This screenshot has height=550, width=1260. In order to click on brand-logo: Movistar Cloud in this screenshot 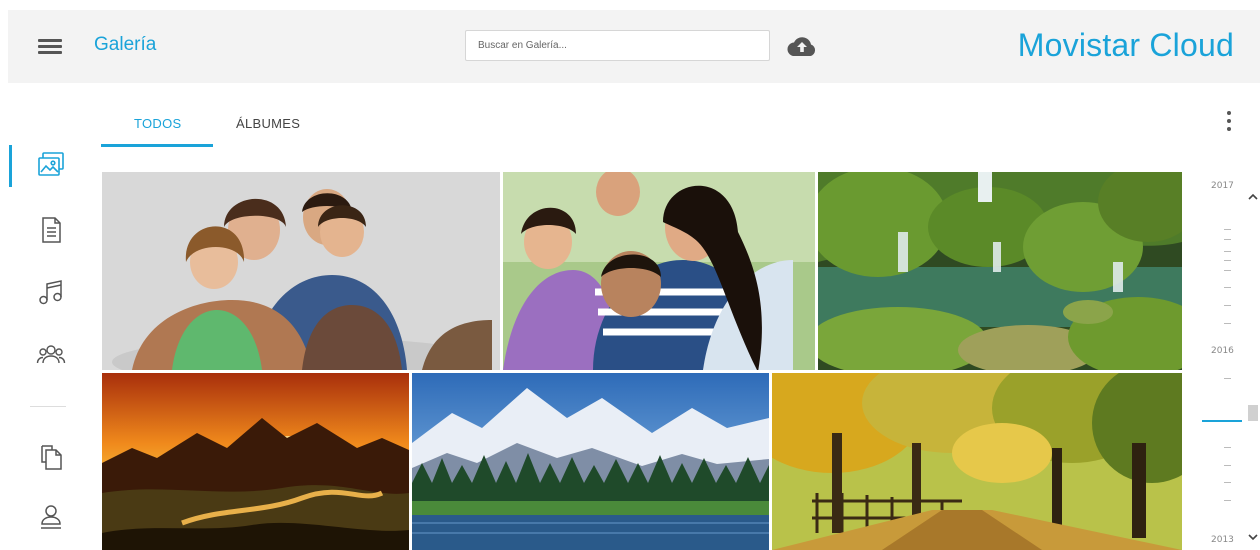, I will do `click(1125, 45)`.